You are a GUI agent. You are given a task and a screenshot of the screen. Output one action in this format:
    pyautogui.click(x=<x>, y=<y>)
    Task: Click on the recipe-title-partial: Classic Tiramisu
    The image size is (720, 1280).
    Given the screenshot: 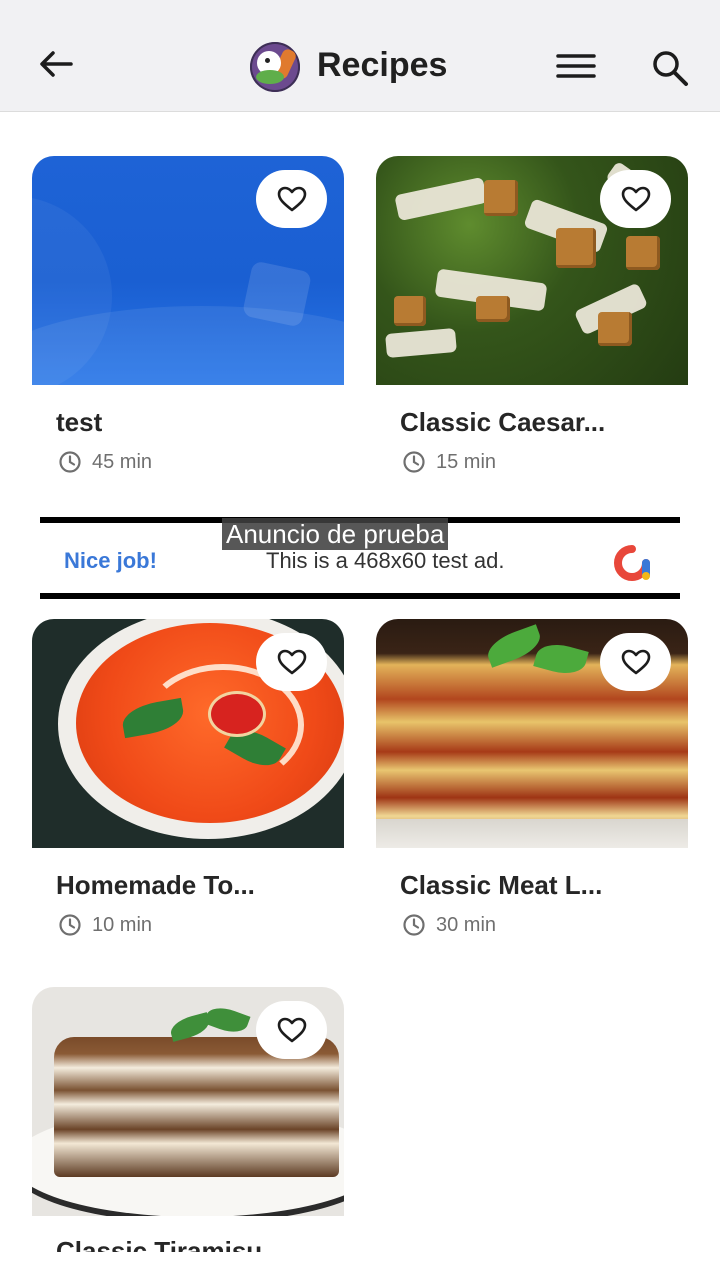 What is the action you would take?
    pyautogui.click(x=196, y=1245)
    